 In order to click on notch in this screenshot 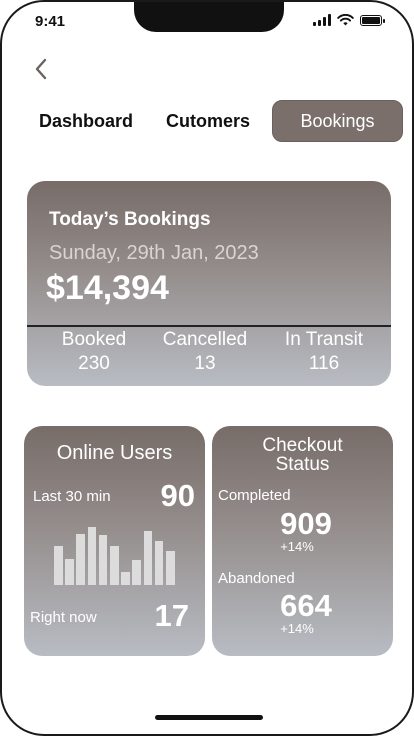, I will do `click(209, 17)`.